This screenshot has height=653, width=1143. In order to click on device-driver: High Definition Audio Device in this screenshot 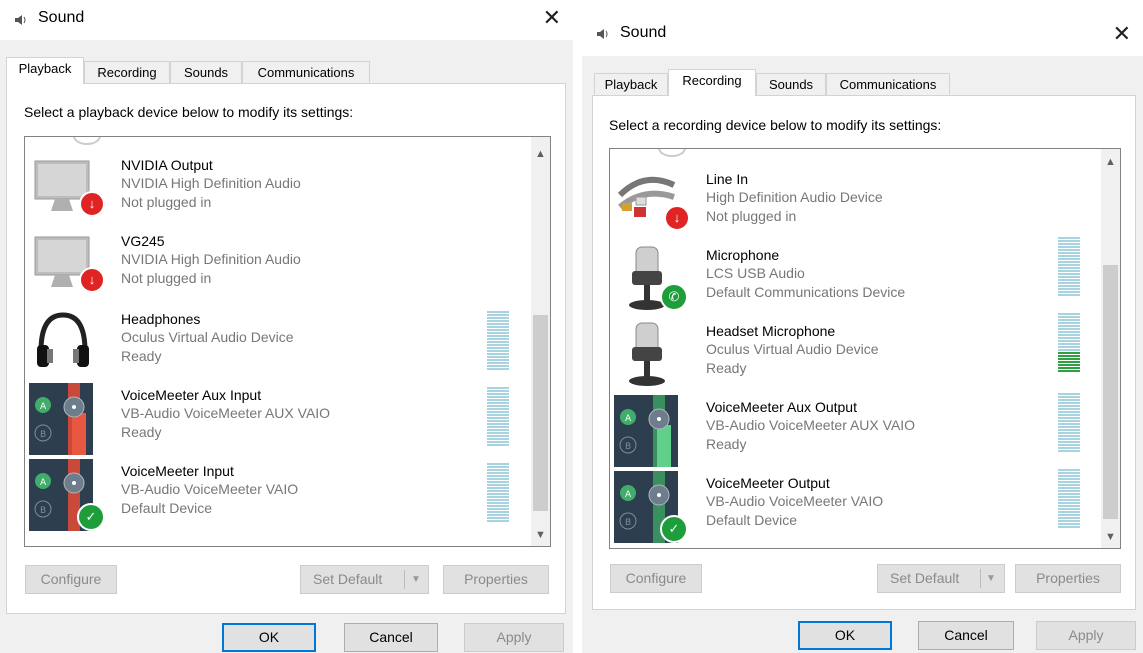, I will do `click(794, 197)`.